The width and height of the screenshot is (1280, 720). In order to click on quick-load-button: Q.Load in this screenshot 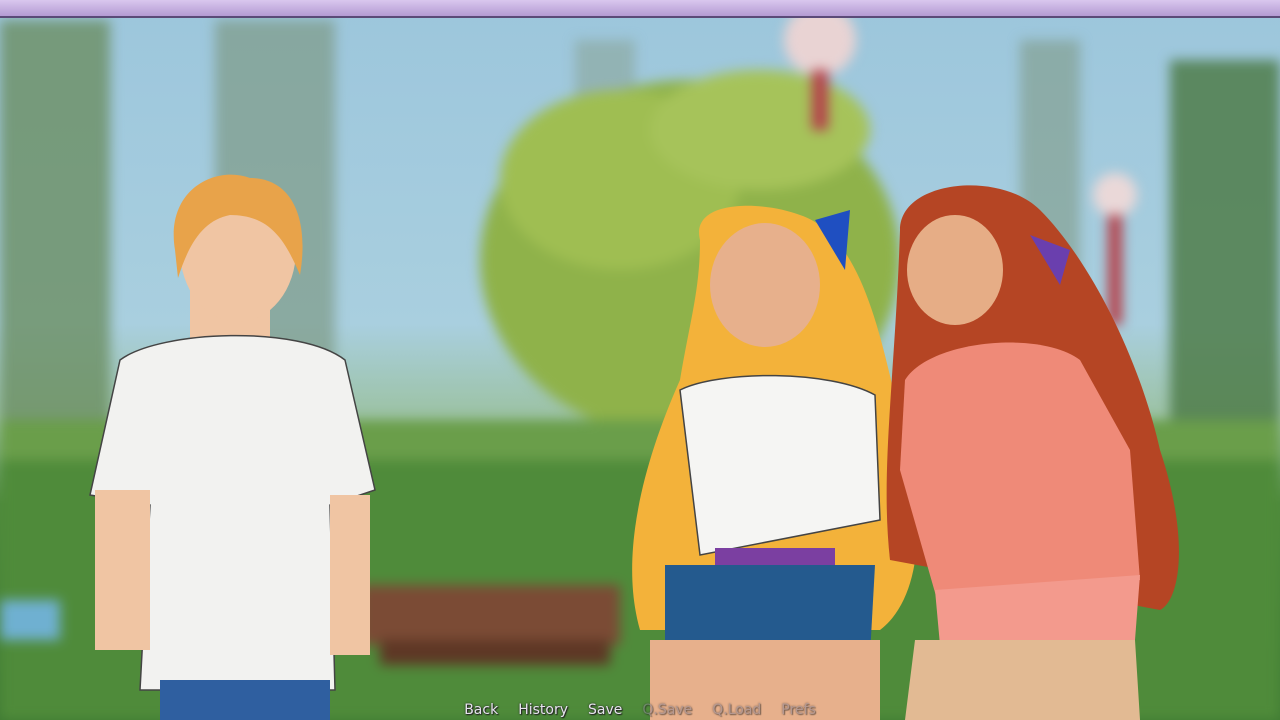, I will do `click(736, 710)`.